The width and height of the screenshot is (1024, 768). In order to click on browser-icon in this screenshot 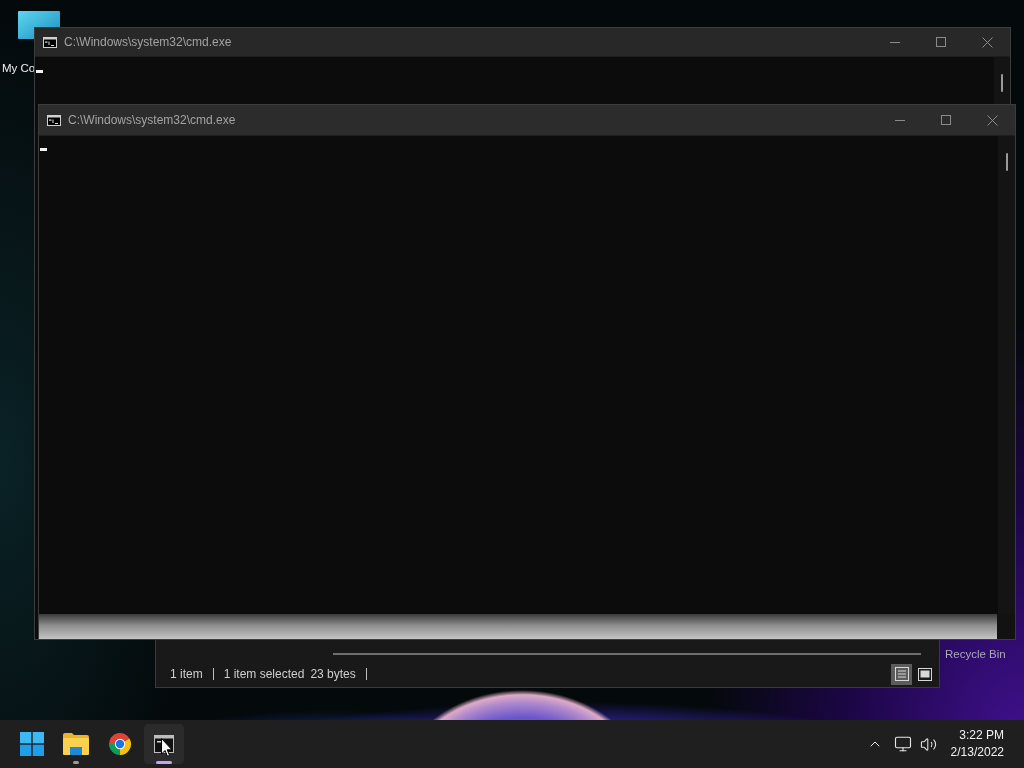, I will do `click(120, 744)`.